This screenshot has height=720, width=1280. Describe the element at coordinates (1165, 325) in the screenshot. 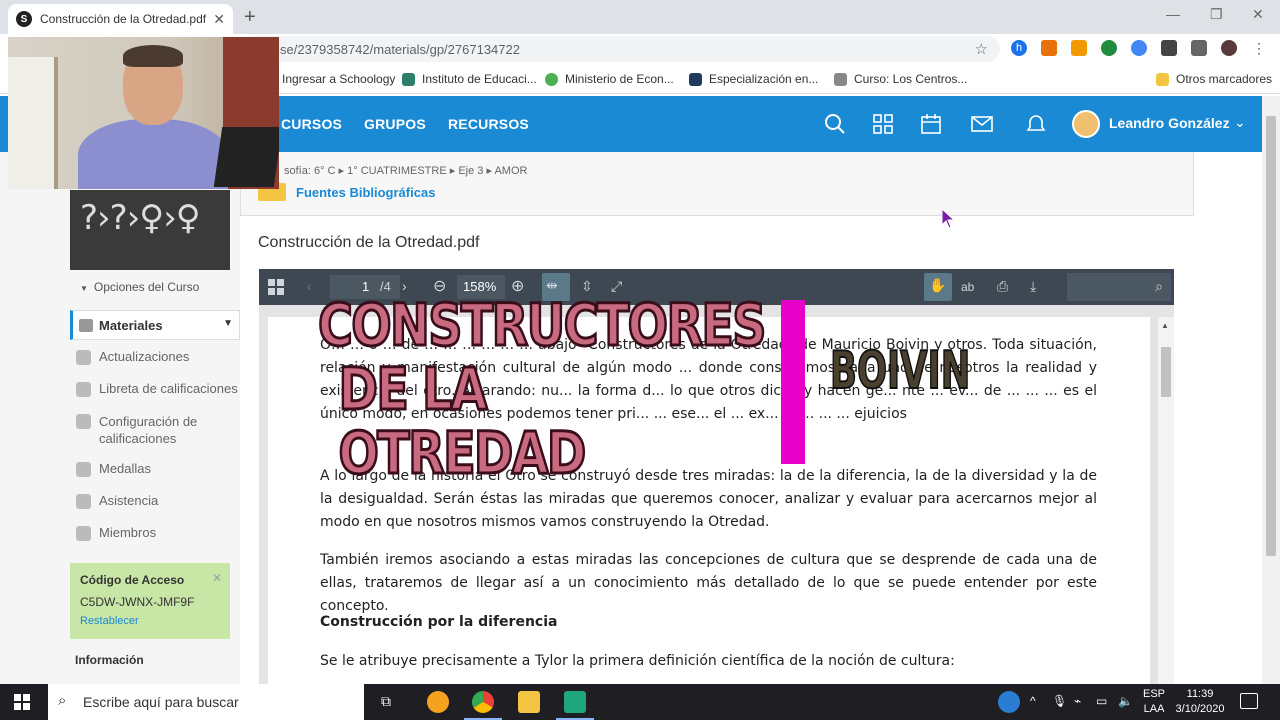

I see `scroll-up-icon: ▲` at that location.